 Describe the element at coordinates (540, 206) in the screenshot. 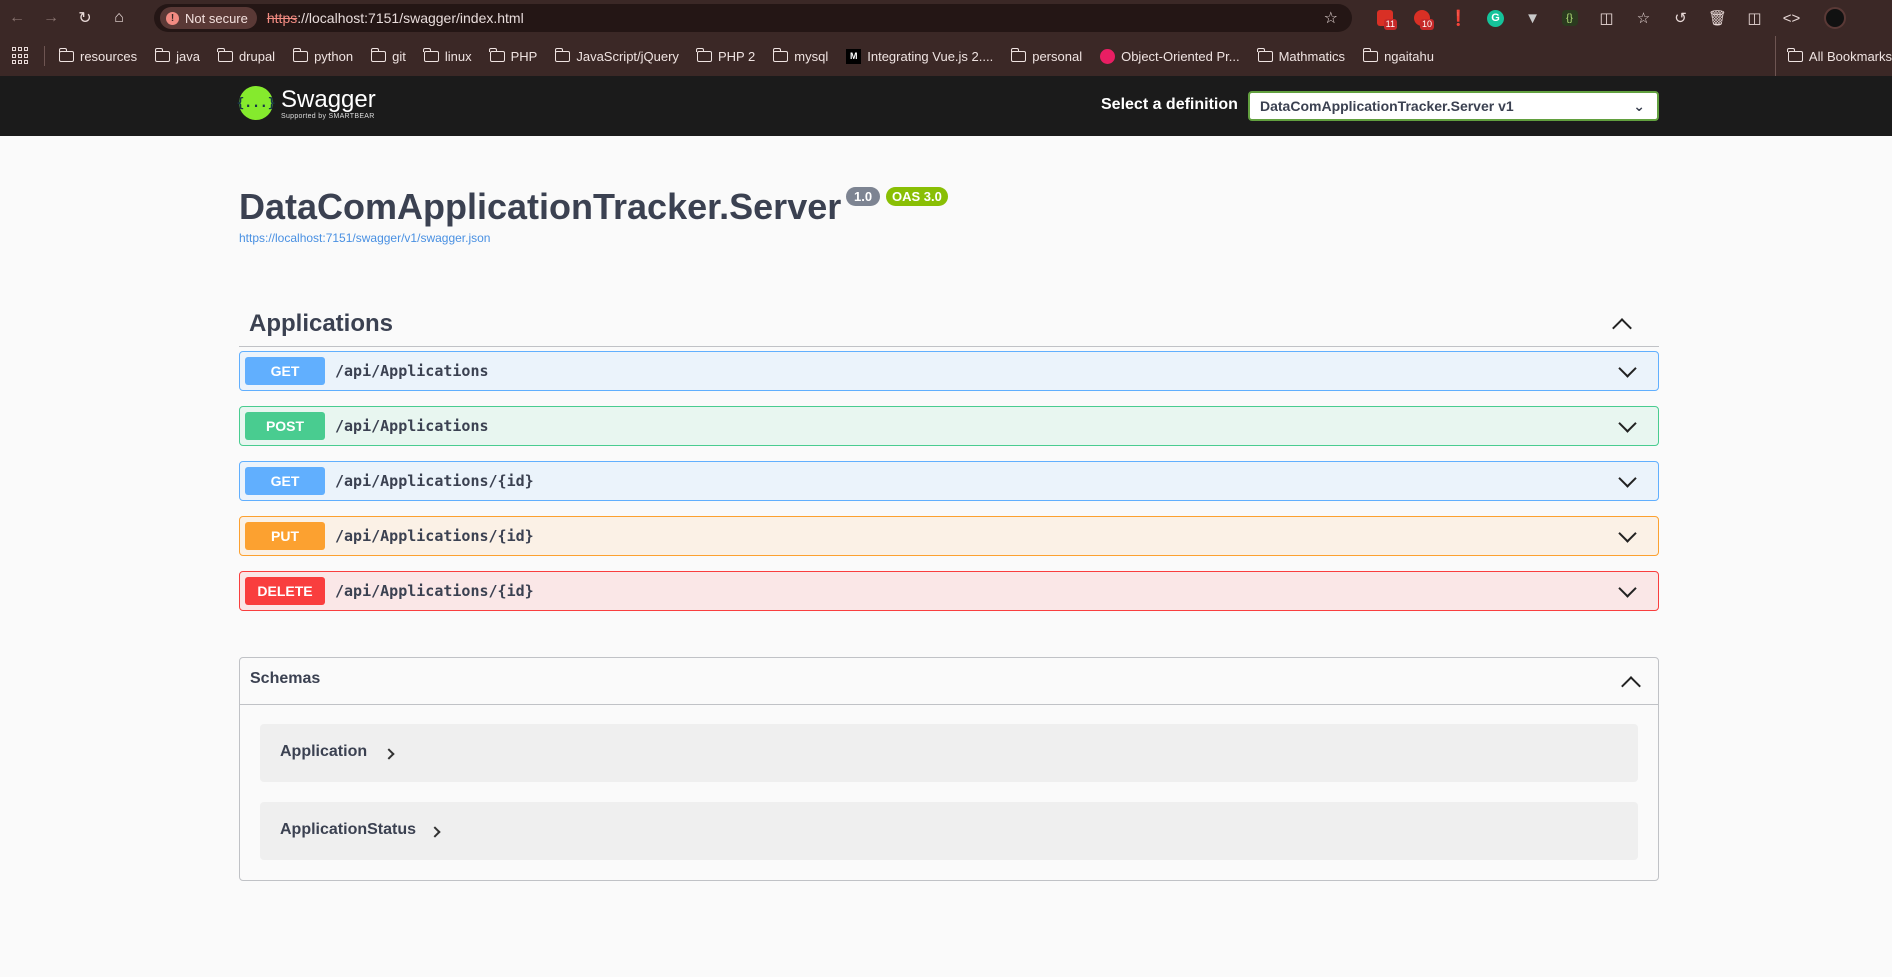

I see `api-title: DataComApplicationTracker.Server` at that location.